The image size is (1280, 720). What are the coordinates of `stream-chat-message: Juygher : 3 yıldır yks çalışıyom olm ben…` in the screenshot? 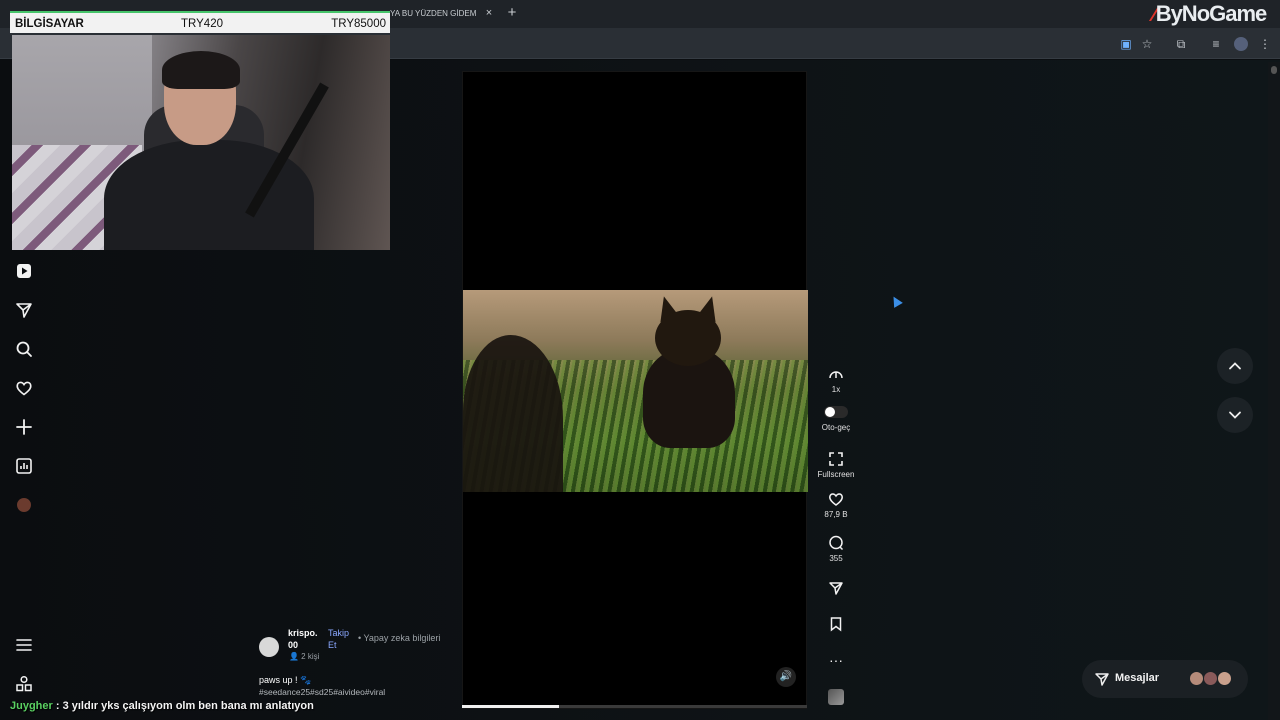 It's located at (162, 706).